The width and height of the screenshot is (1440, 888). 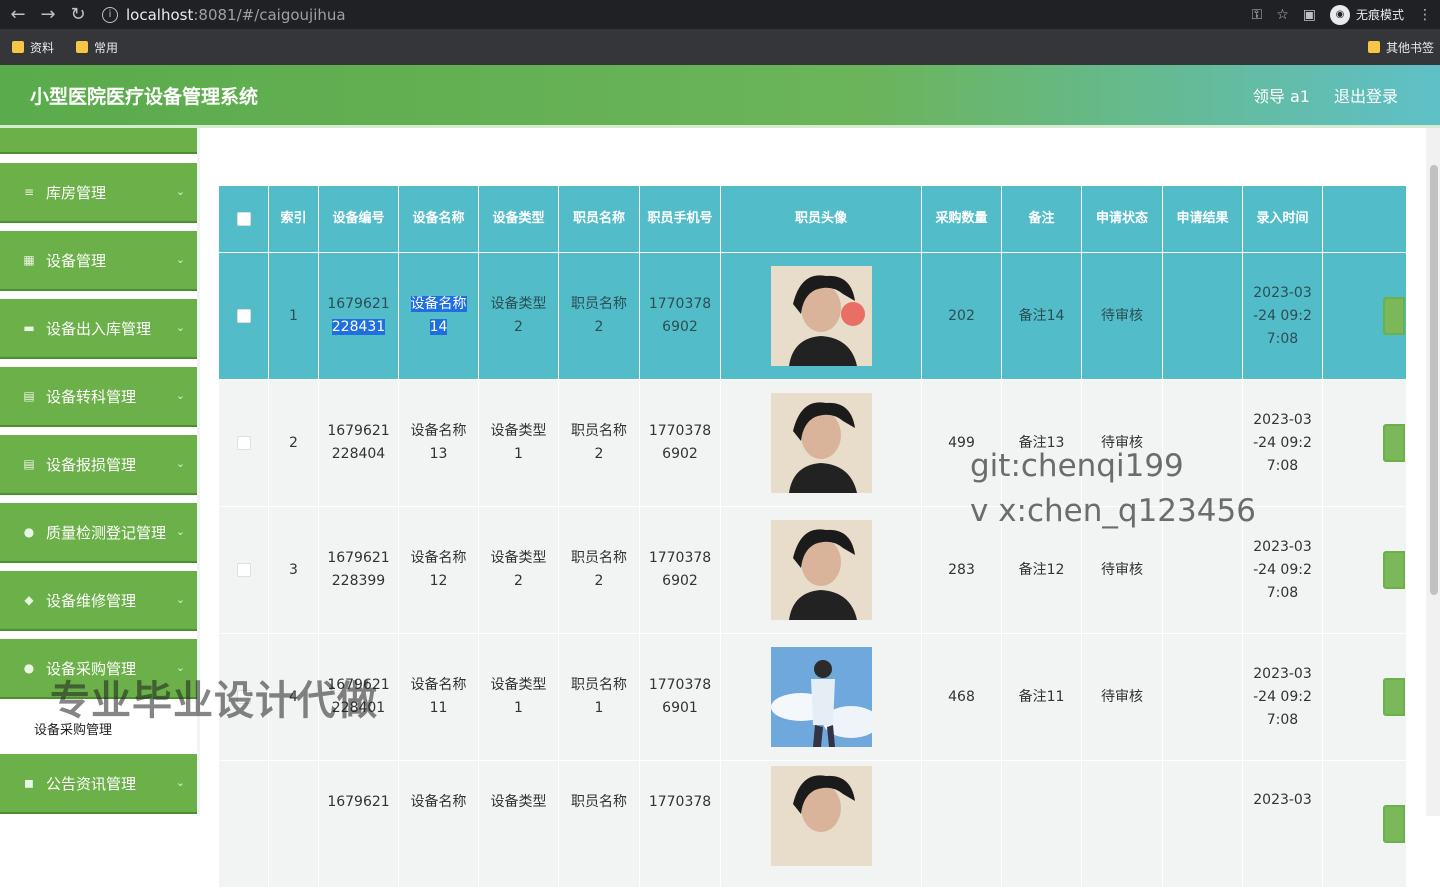 What do you see at coordinates (98, 533) in the screenshot?
I see `sidebar-item-quality: ● 质量检测登记管理 ⌄` at bounding box center [98, 533].